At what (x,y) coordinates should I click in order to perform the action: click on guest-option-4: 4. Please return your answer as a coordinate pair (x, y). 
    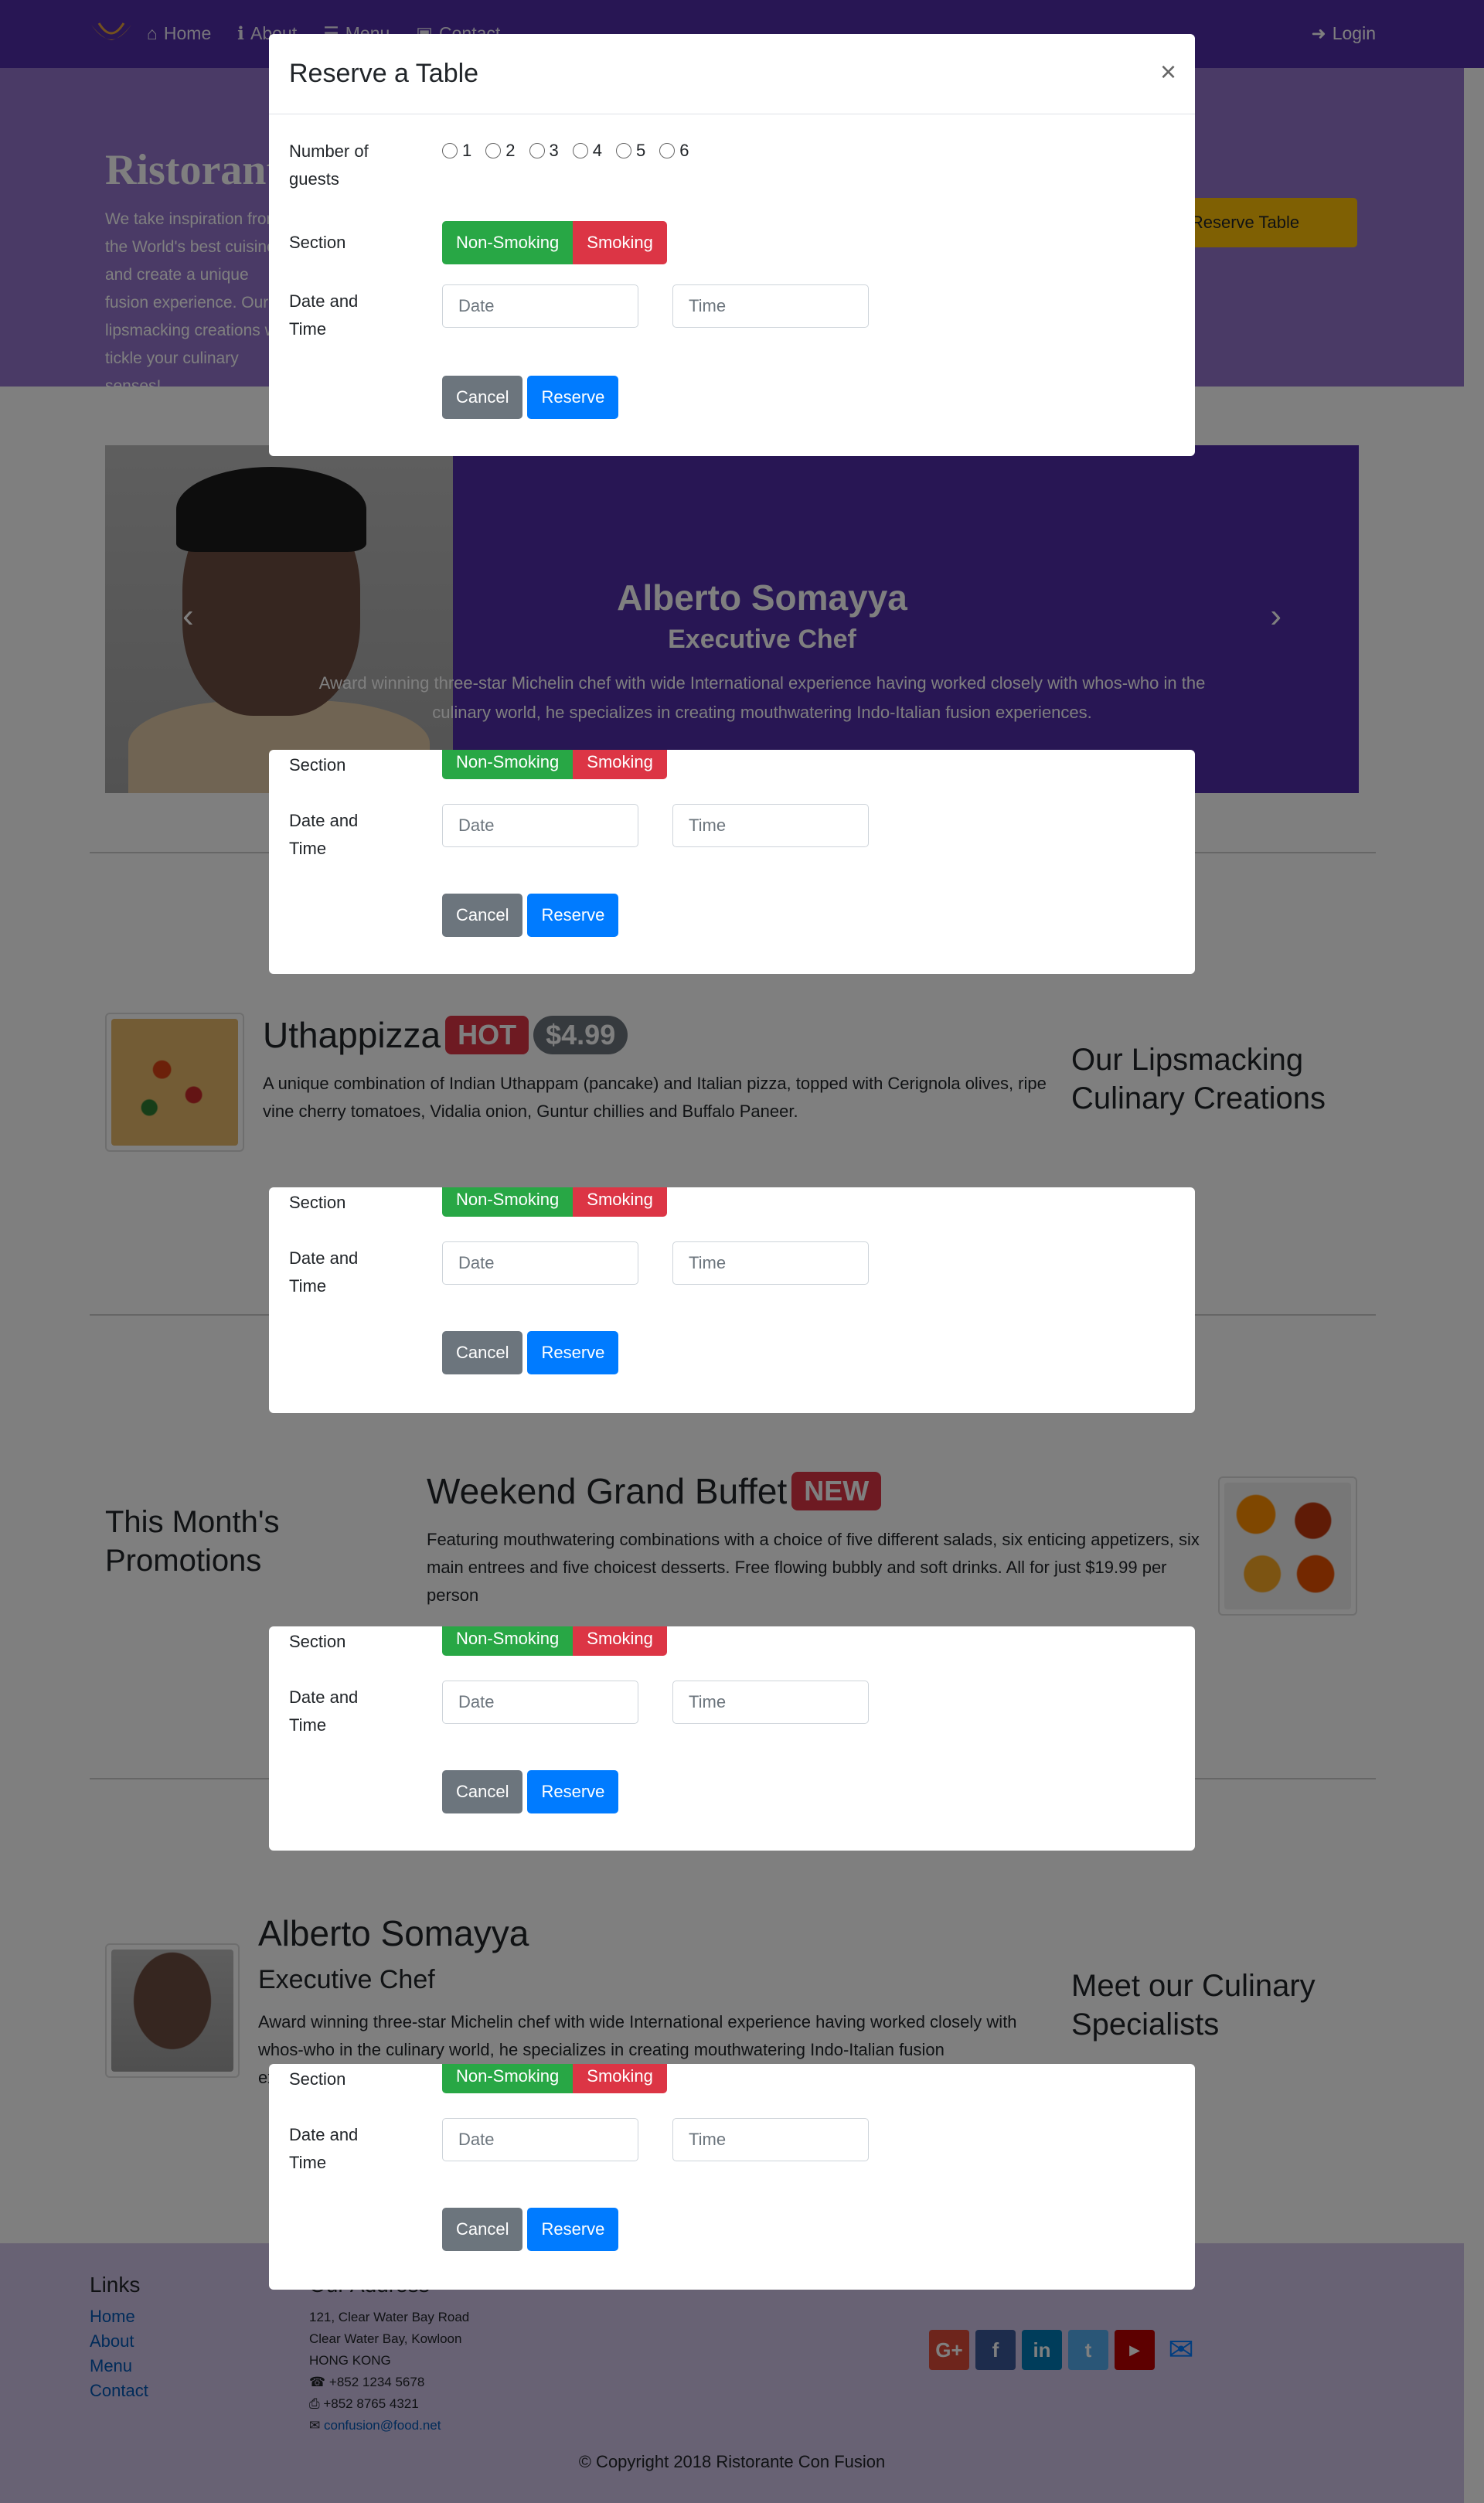
    Looking at the image, I should click on (587, 151).